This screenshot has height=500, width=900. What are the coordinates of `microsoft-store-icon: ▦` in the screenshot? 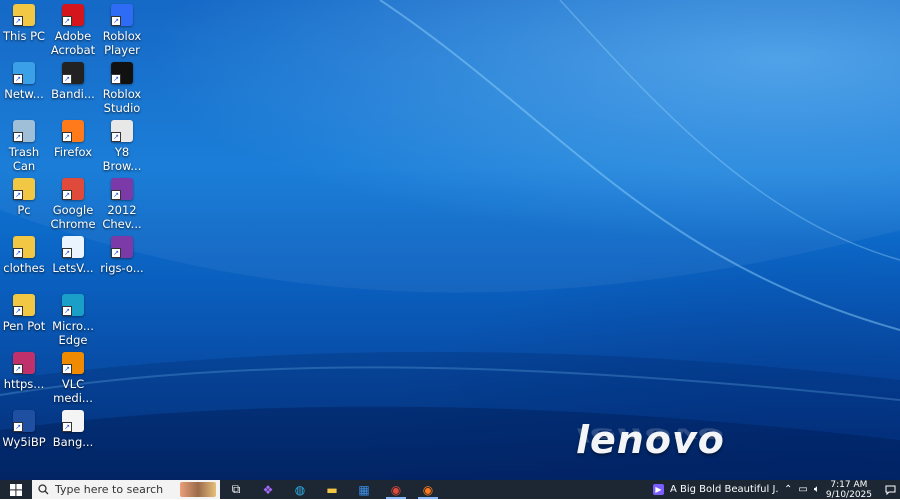 It's located at (364, 489).